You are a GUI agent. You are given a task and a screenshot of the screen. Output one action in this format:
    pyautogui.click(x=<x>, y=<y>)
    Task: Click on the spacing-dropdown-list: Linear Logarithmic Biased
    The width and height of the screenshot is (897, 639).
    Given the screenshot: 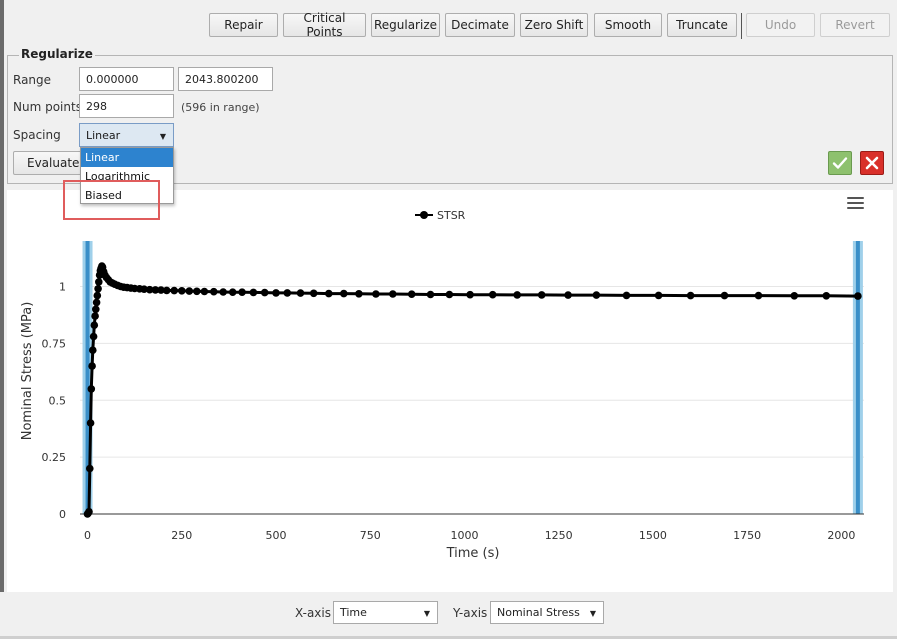 What is the action you would take?
    pyautogui.click(x=127, y=175)
    